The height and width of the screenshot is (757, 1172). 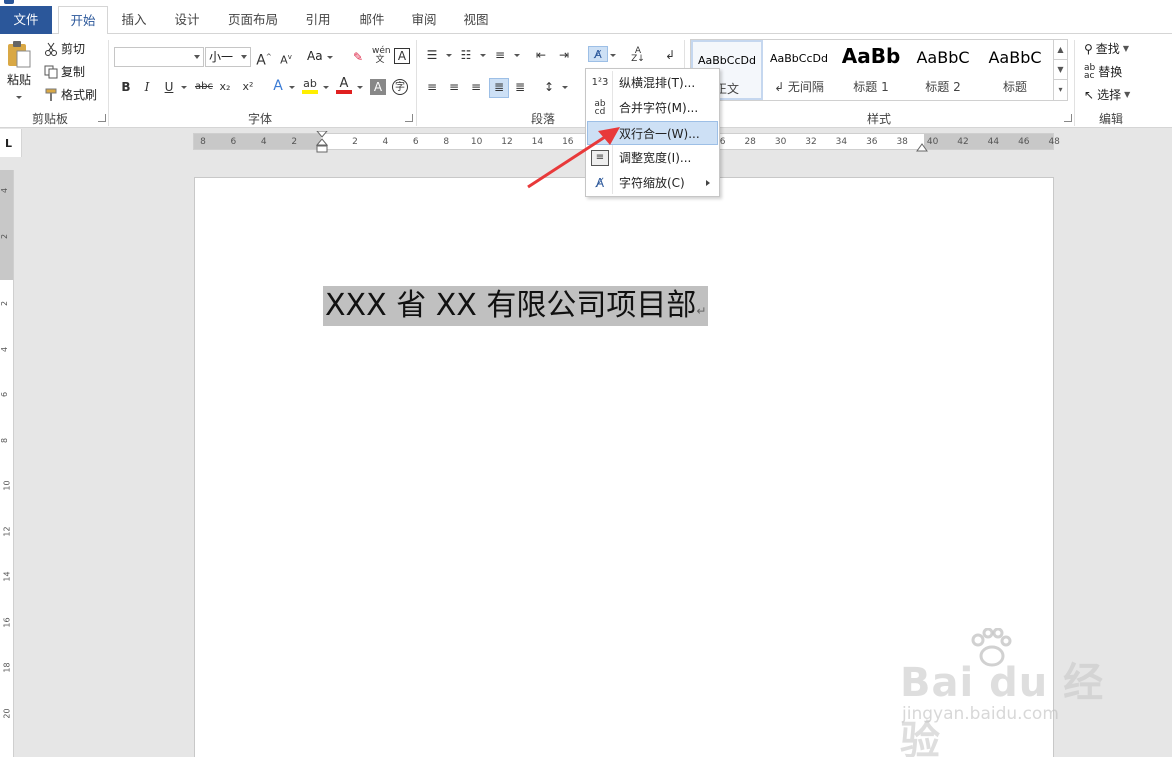 I want to click on superscript-button: x², so click(x=248, y=87).